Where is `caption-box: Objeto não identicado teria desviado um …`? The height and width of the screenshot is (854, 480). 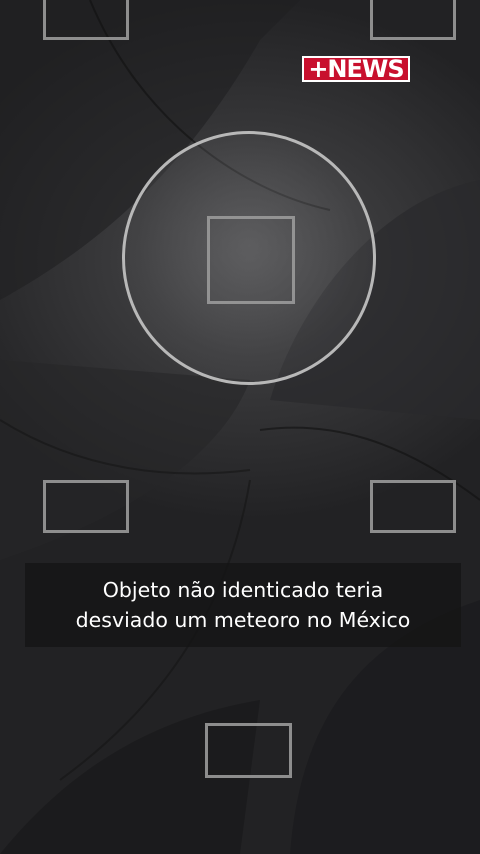
caption-box: Objeto não identicado teria desviado um … is located at coordinates (243, 605).